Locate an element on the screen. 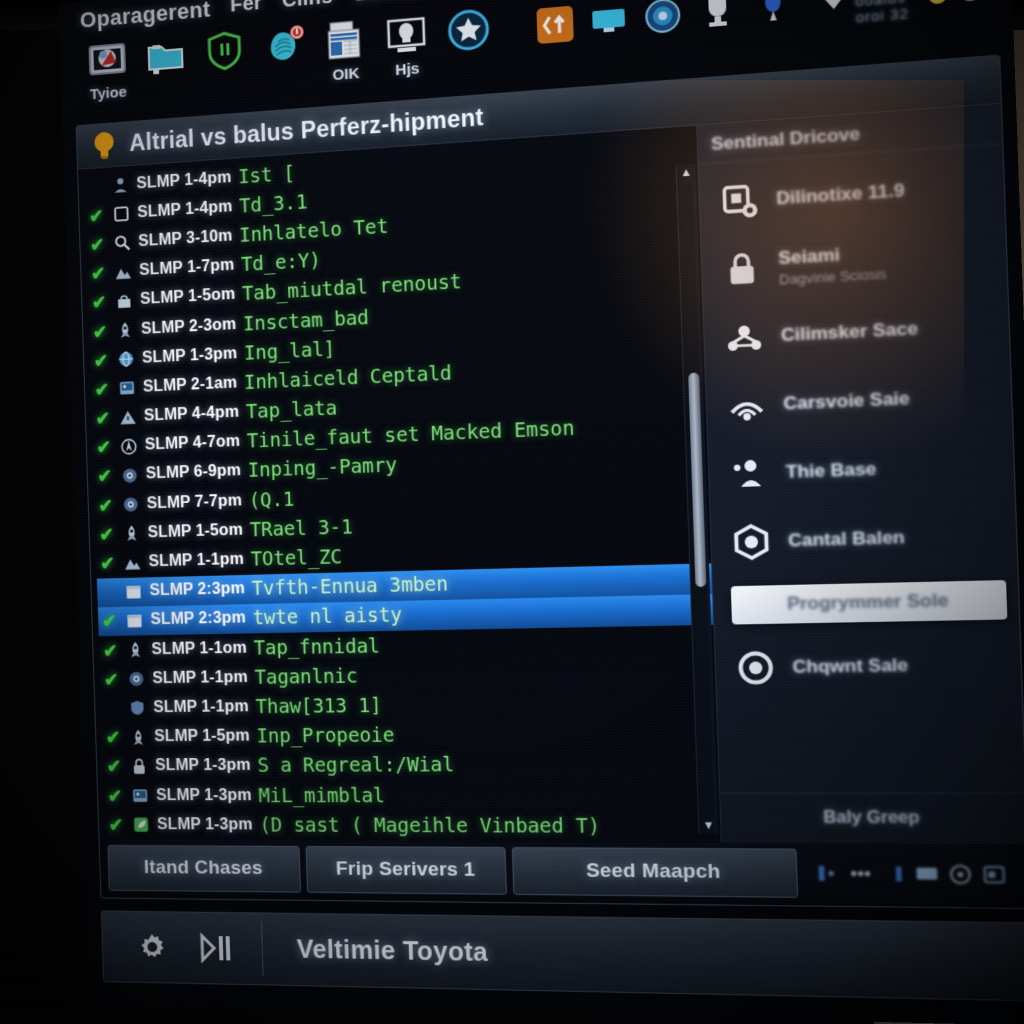 This screenshot has height=1024, width=1024. sidebar-item-5: Cantal Balen is located at coordinates (866, 538).